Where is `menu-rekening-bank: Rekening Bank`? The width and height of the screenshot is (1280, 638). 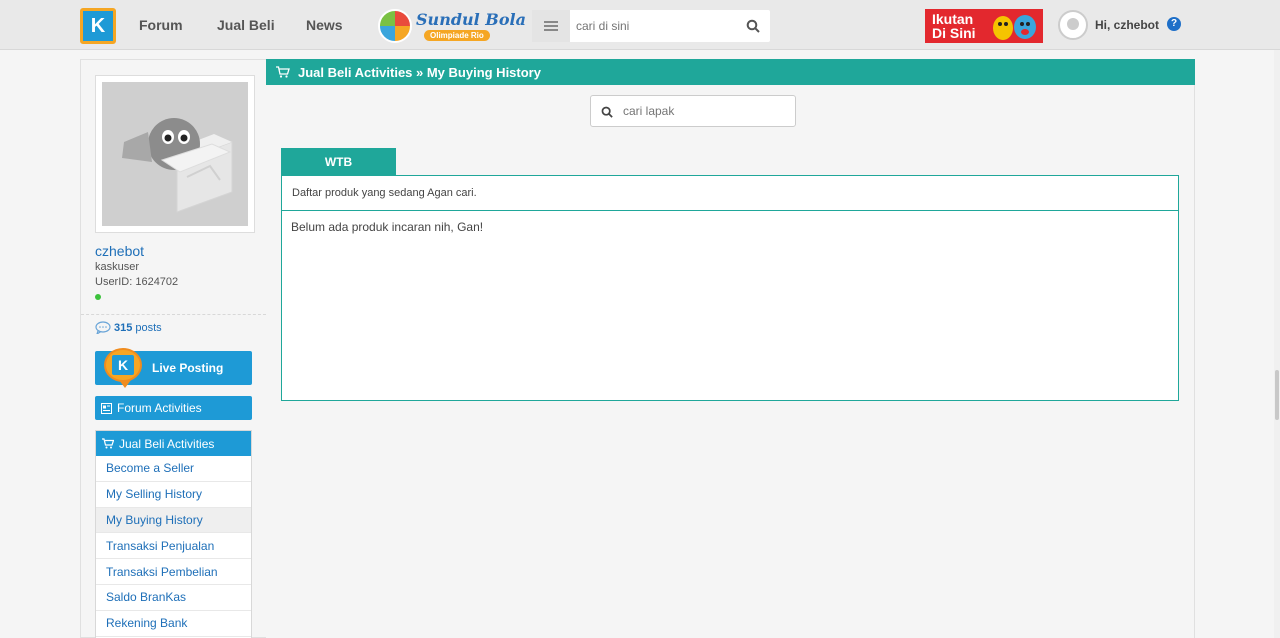 menu-rekening-bank: Rekening Bank is located at coordinates (173, 623).